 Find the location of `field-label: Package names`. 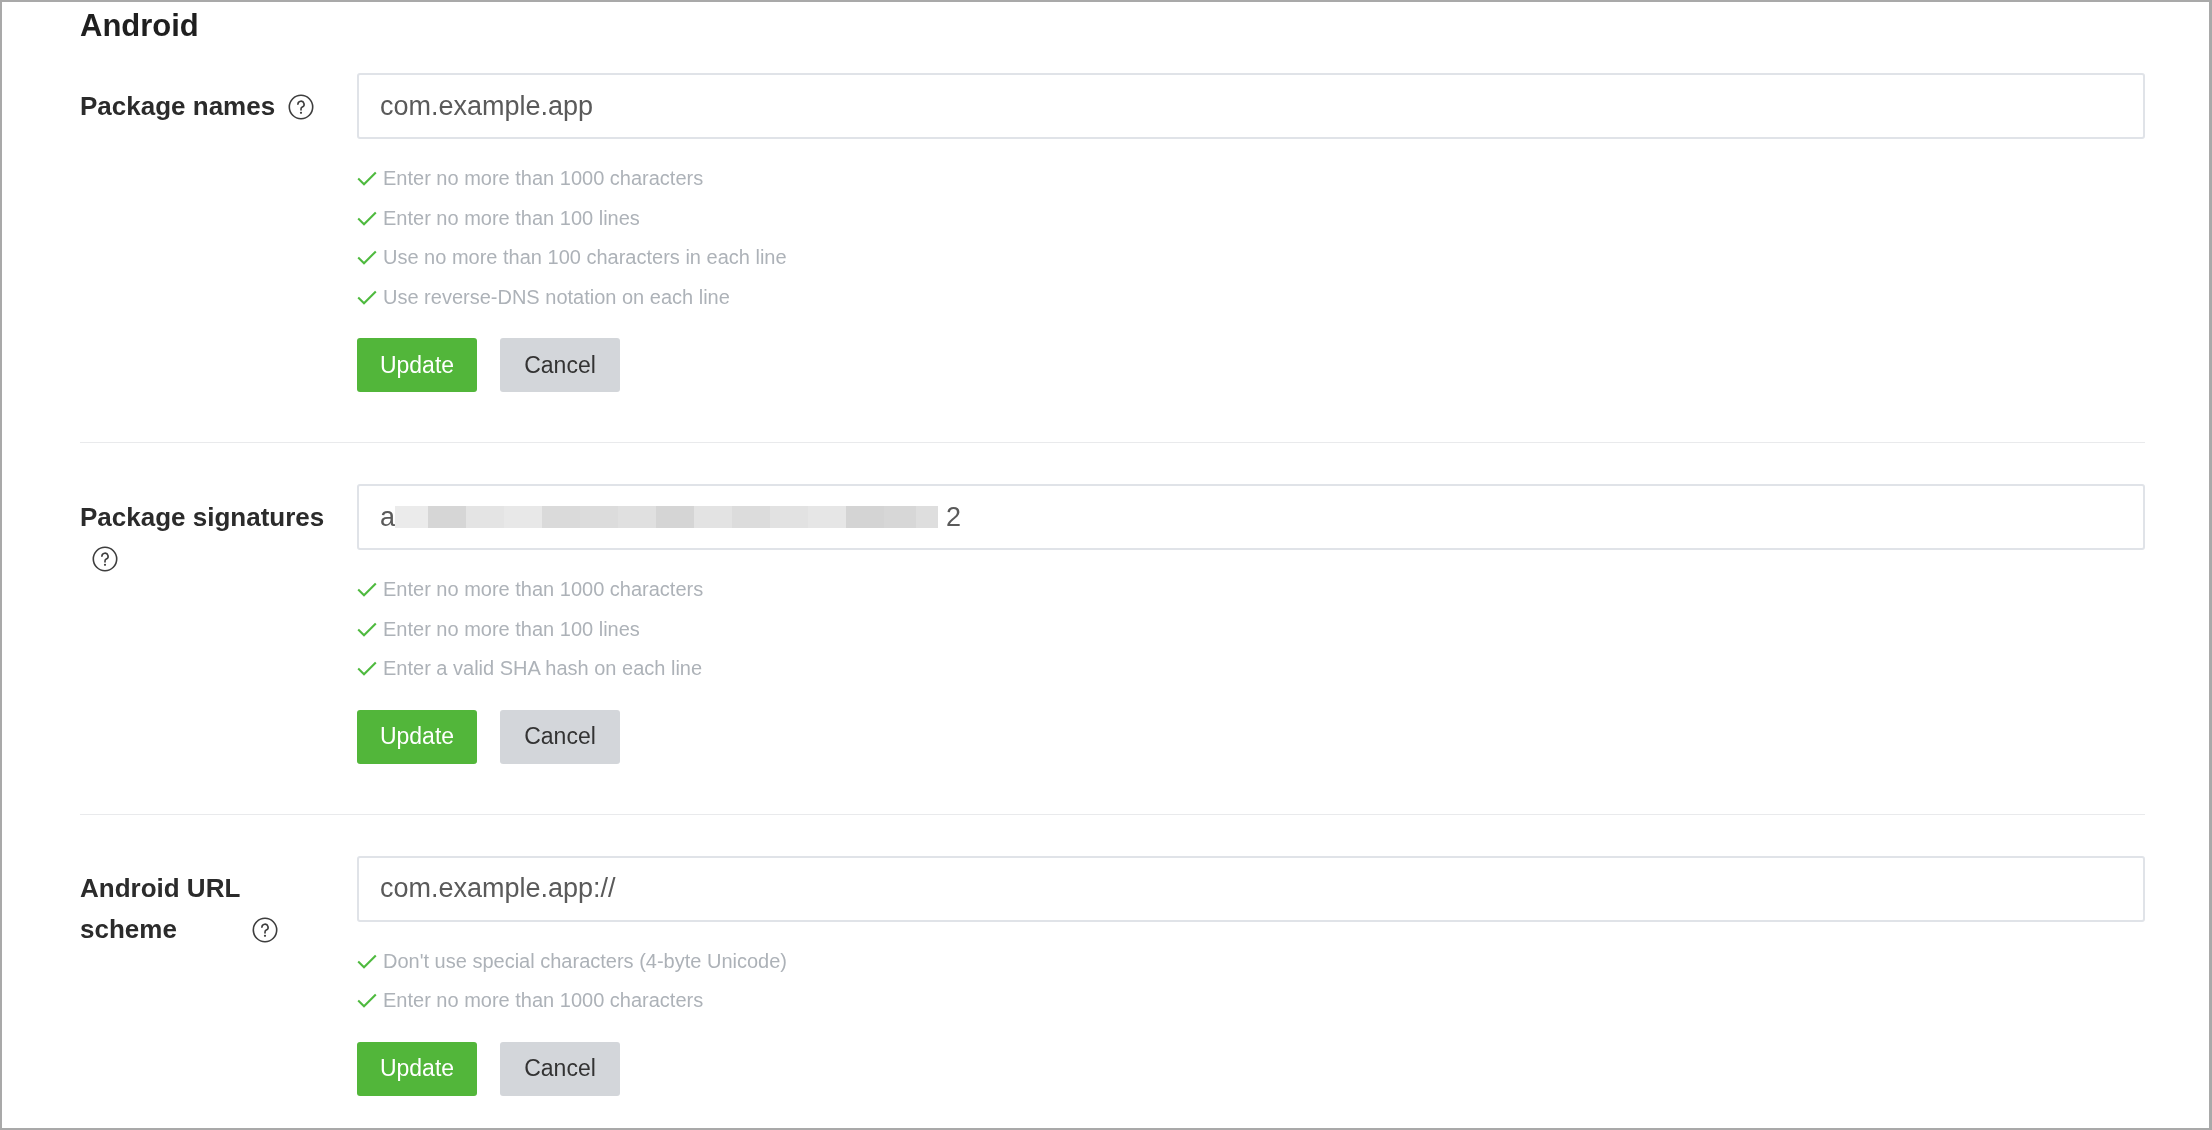

field-label: Package names is located at coordinates (178, 106).